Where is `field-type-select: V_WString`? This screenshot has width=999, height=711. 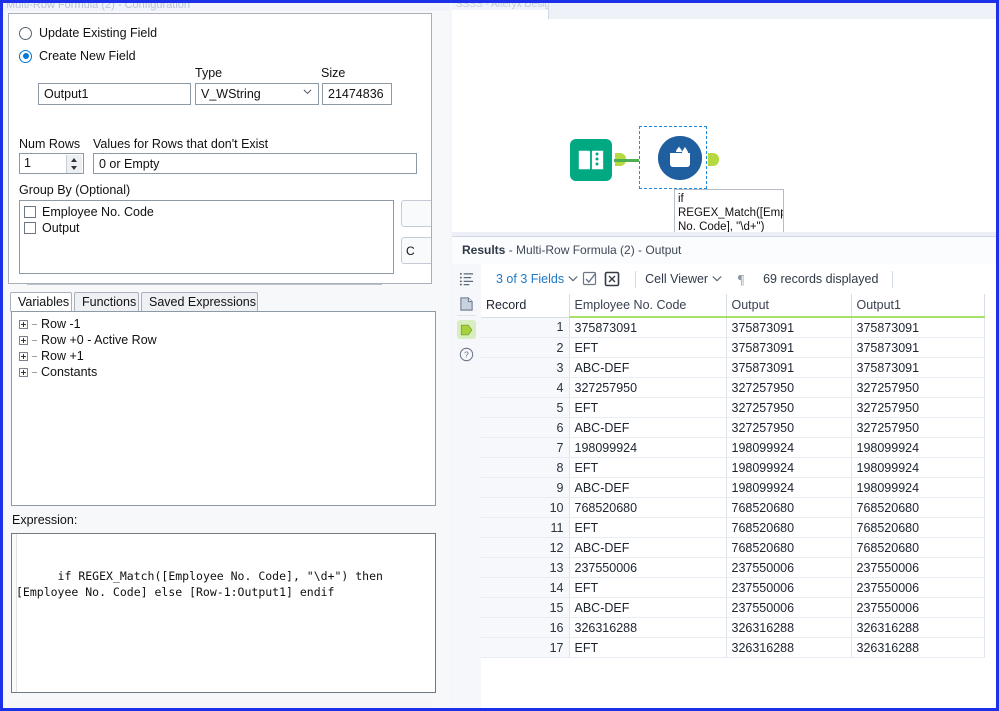
field-type-select: V_WString is located at coordinates (257, 94).